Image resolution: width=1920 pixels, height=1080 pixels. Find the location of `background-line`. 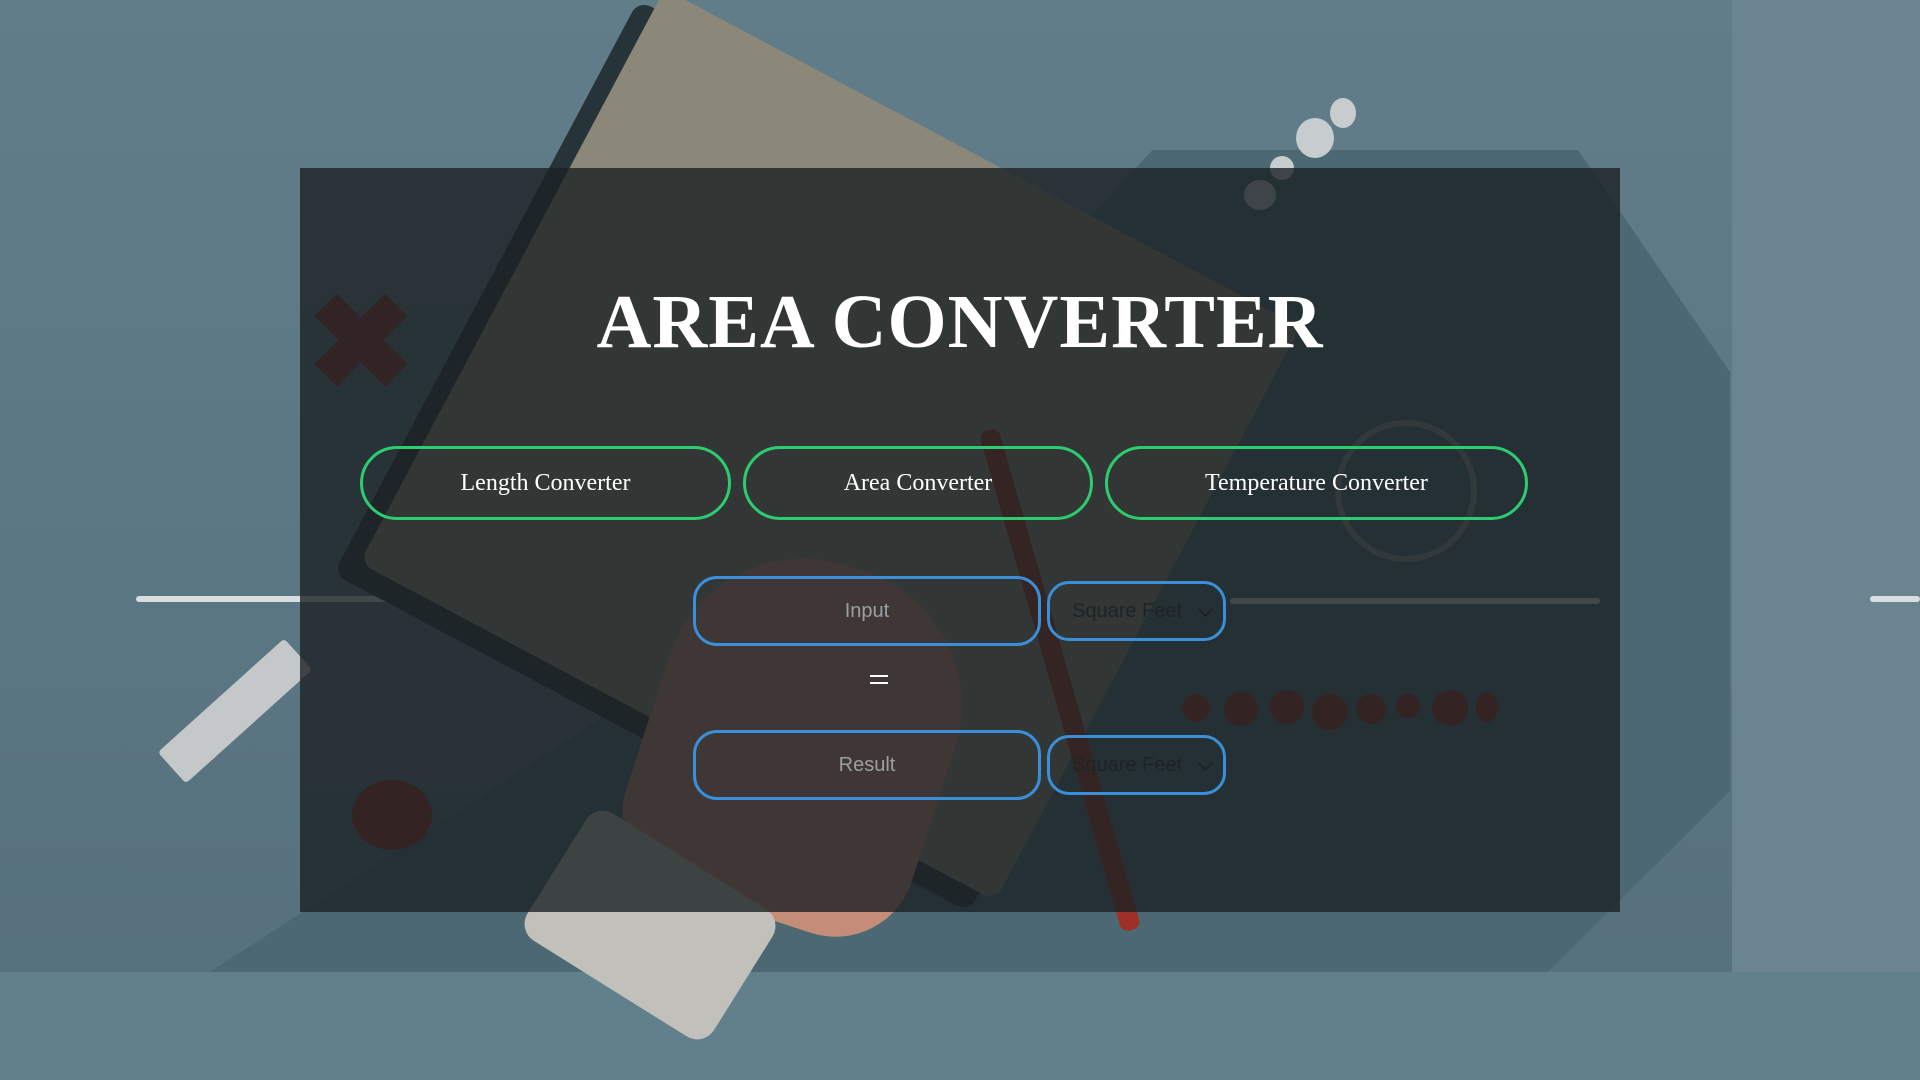

background-line is located at coordinates (1895, 599).